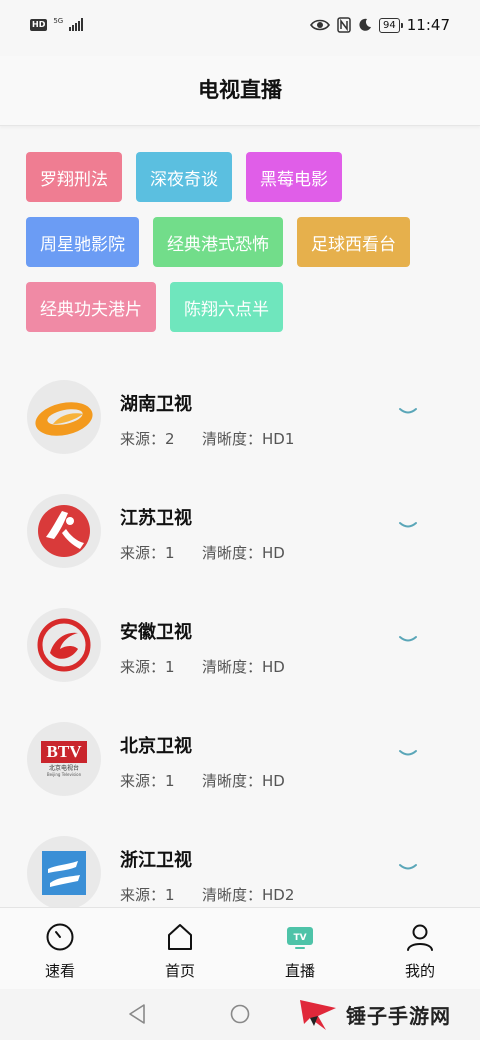 The width and height of the screenshot is (480, 1040). I want to click on channel-meta: 来源：2 清晰度：HD1, so click(207, 438).